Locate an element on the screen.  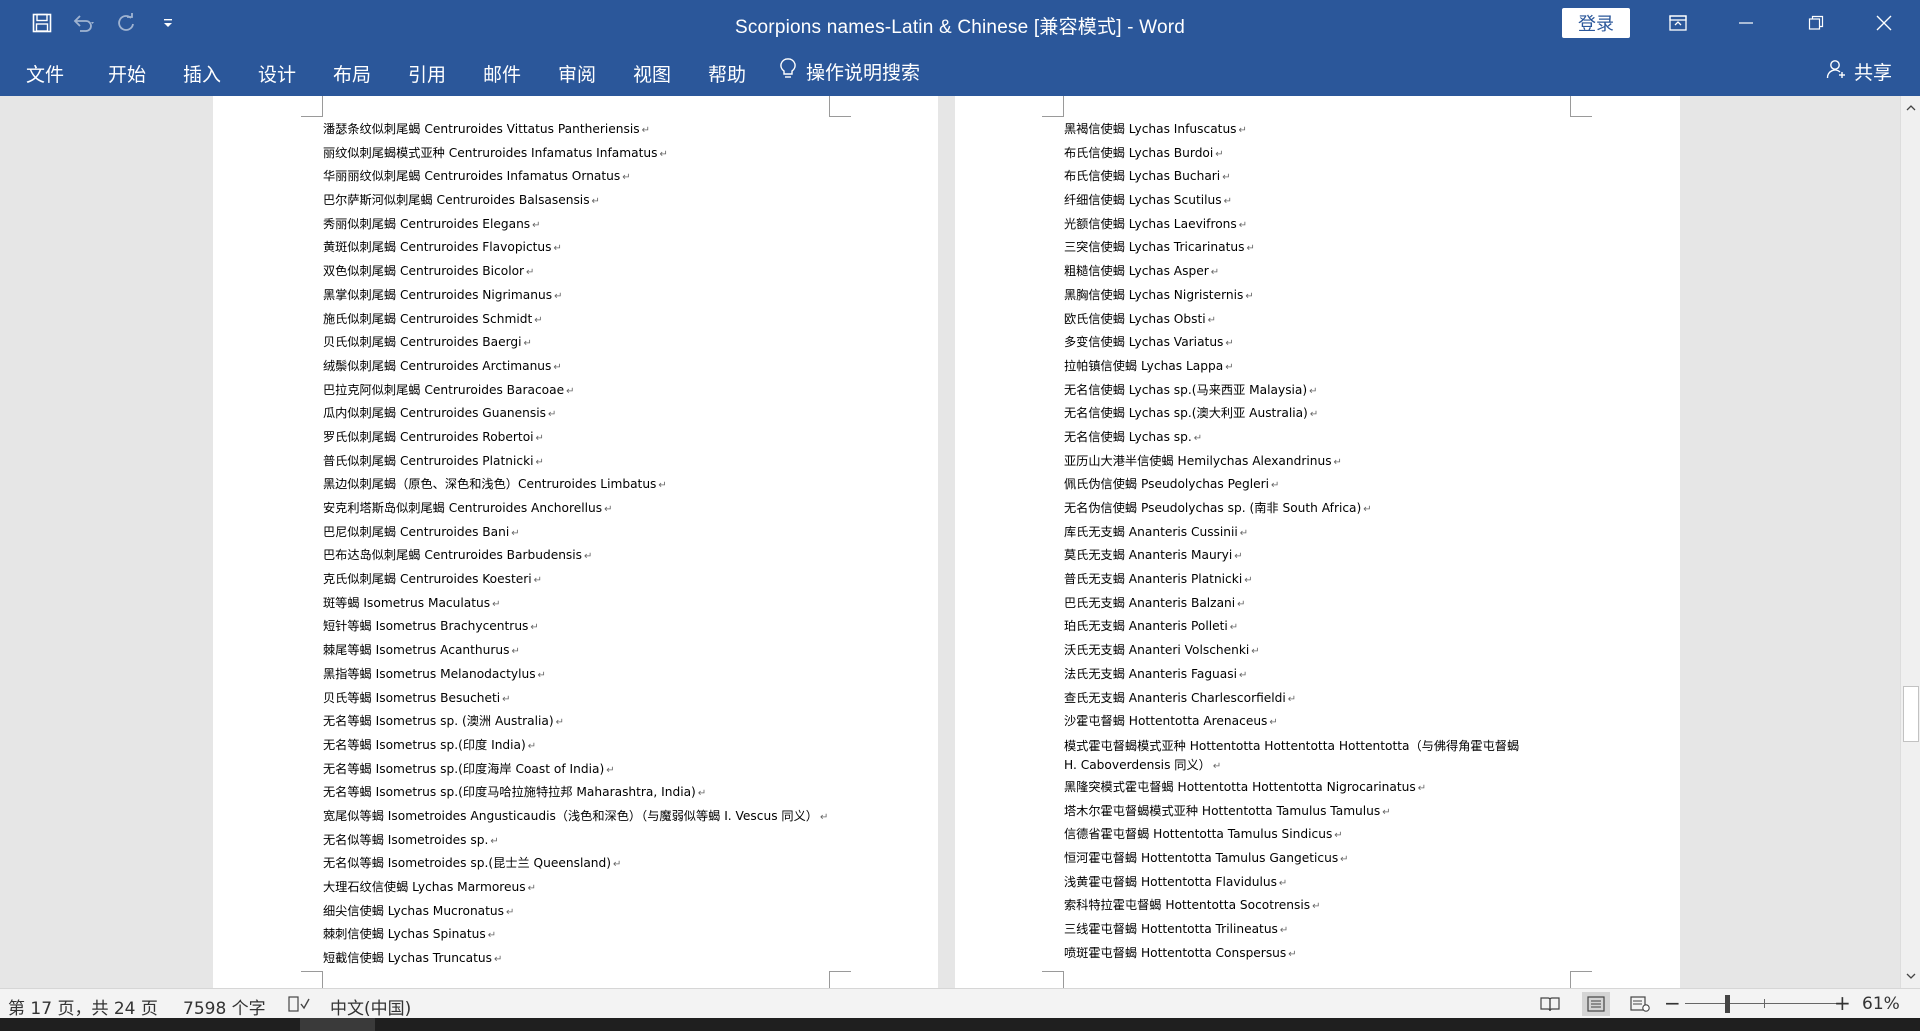
text-line: 施氏似刺尾蝎 Centruroides Schmidt ↵ is located at coordinates (575, 320).